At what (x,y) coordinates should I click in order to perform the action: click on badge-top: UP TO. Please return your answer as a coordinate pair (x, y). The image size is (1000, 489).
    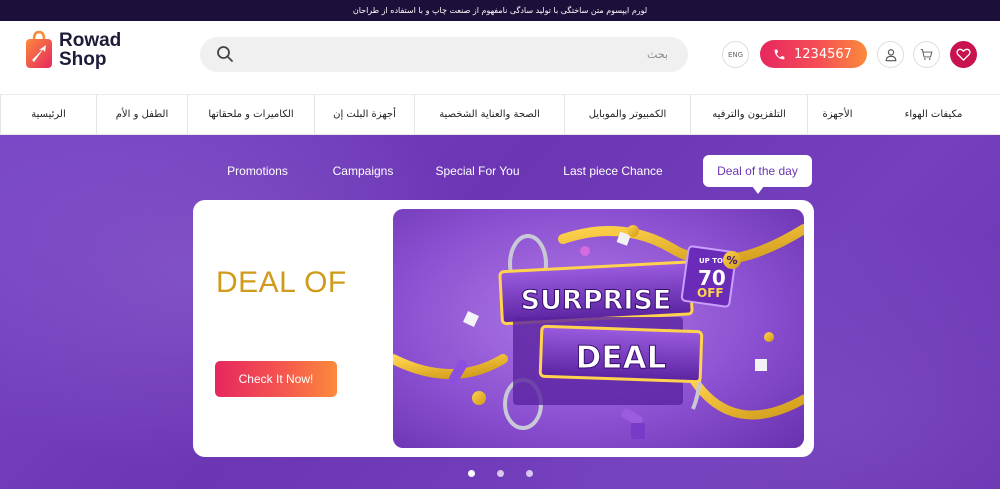
    Looking at the image, I should click on (711, 261).